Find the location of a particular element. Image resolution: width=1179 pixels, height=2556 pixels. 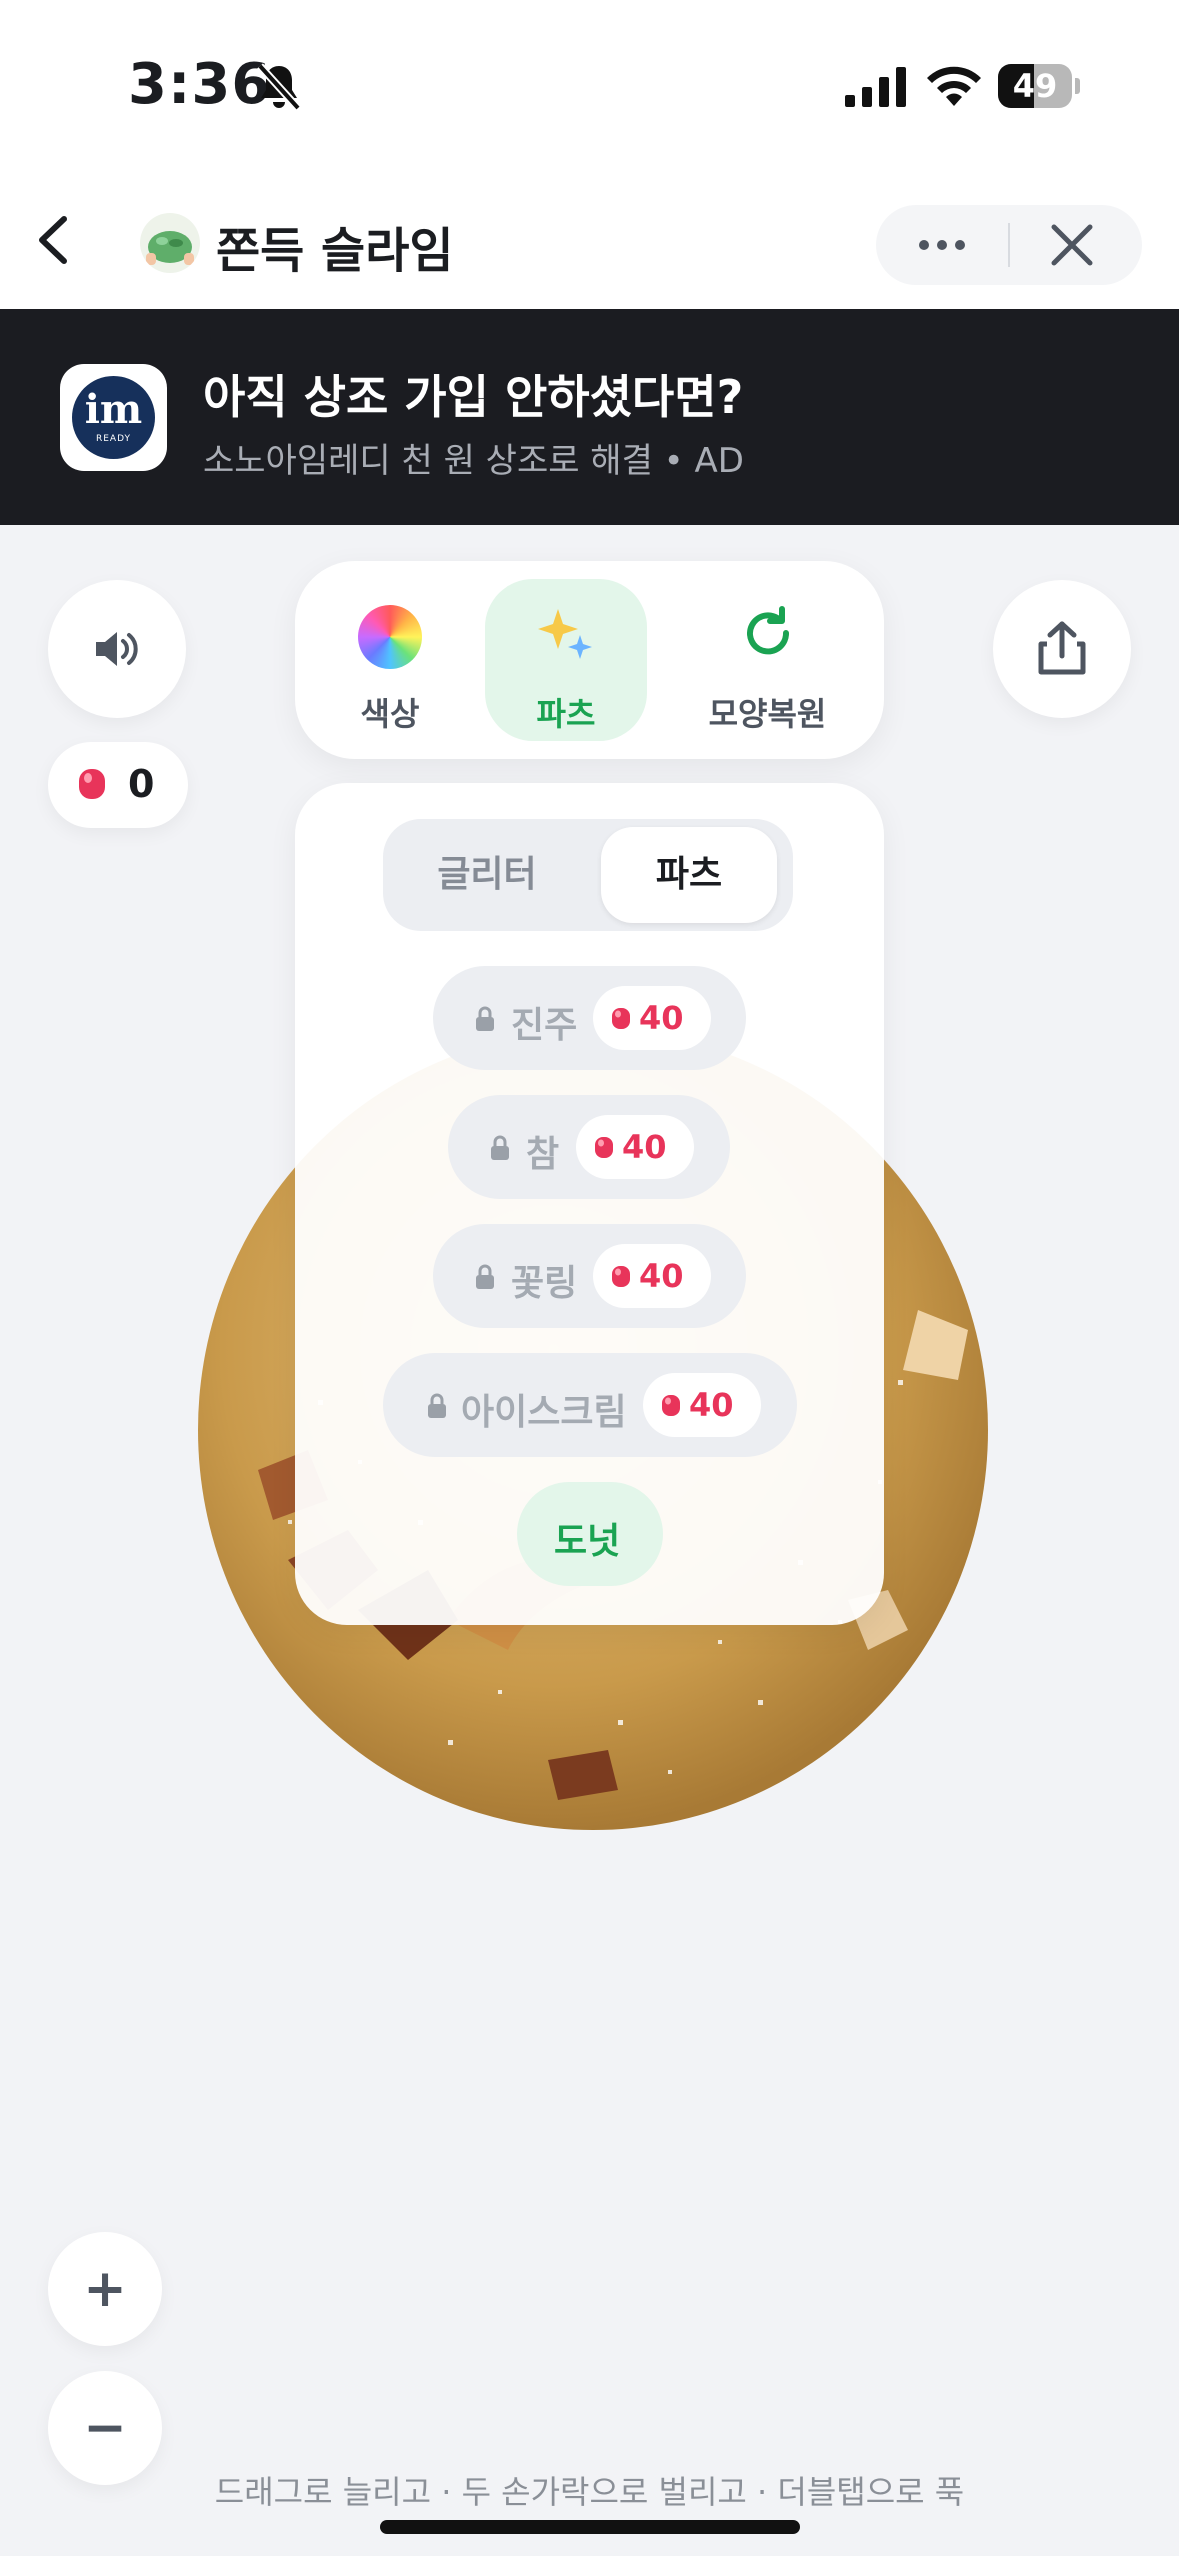

gem-count: 0 is located at coordinates (141, 784).